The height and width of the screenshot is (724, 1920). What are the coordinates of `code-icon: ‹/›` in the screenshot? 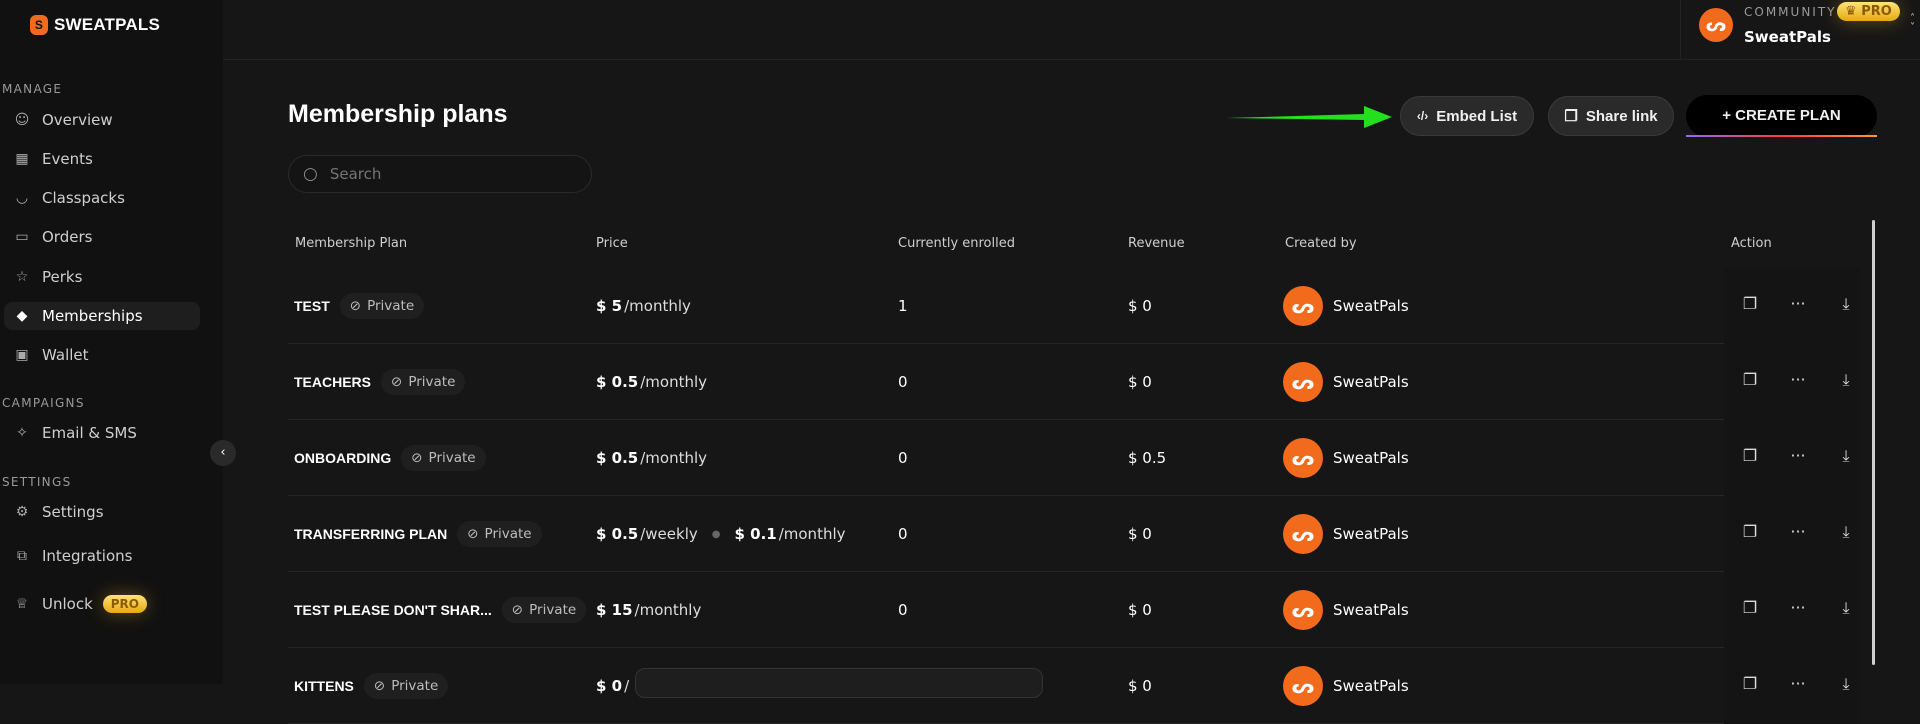 It's located at (1422, 116).